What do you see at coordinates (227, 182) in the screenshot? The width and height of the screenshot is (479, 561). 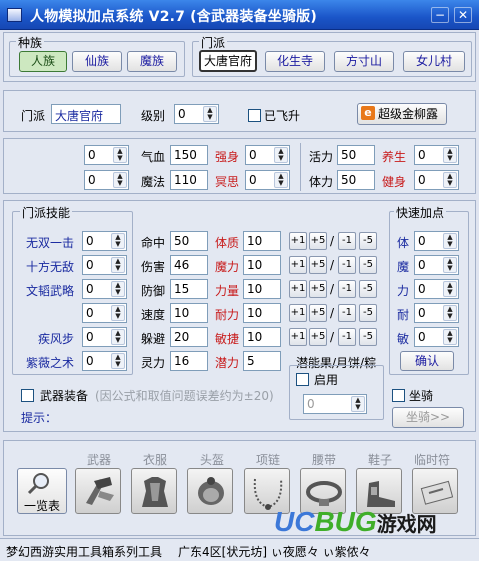 I see `mingsi-label: 冥思` at bounding box center [227, 182].